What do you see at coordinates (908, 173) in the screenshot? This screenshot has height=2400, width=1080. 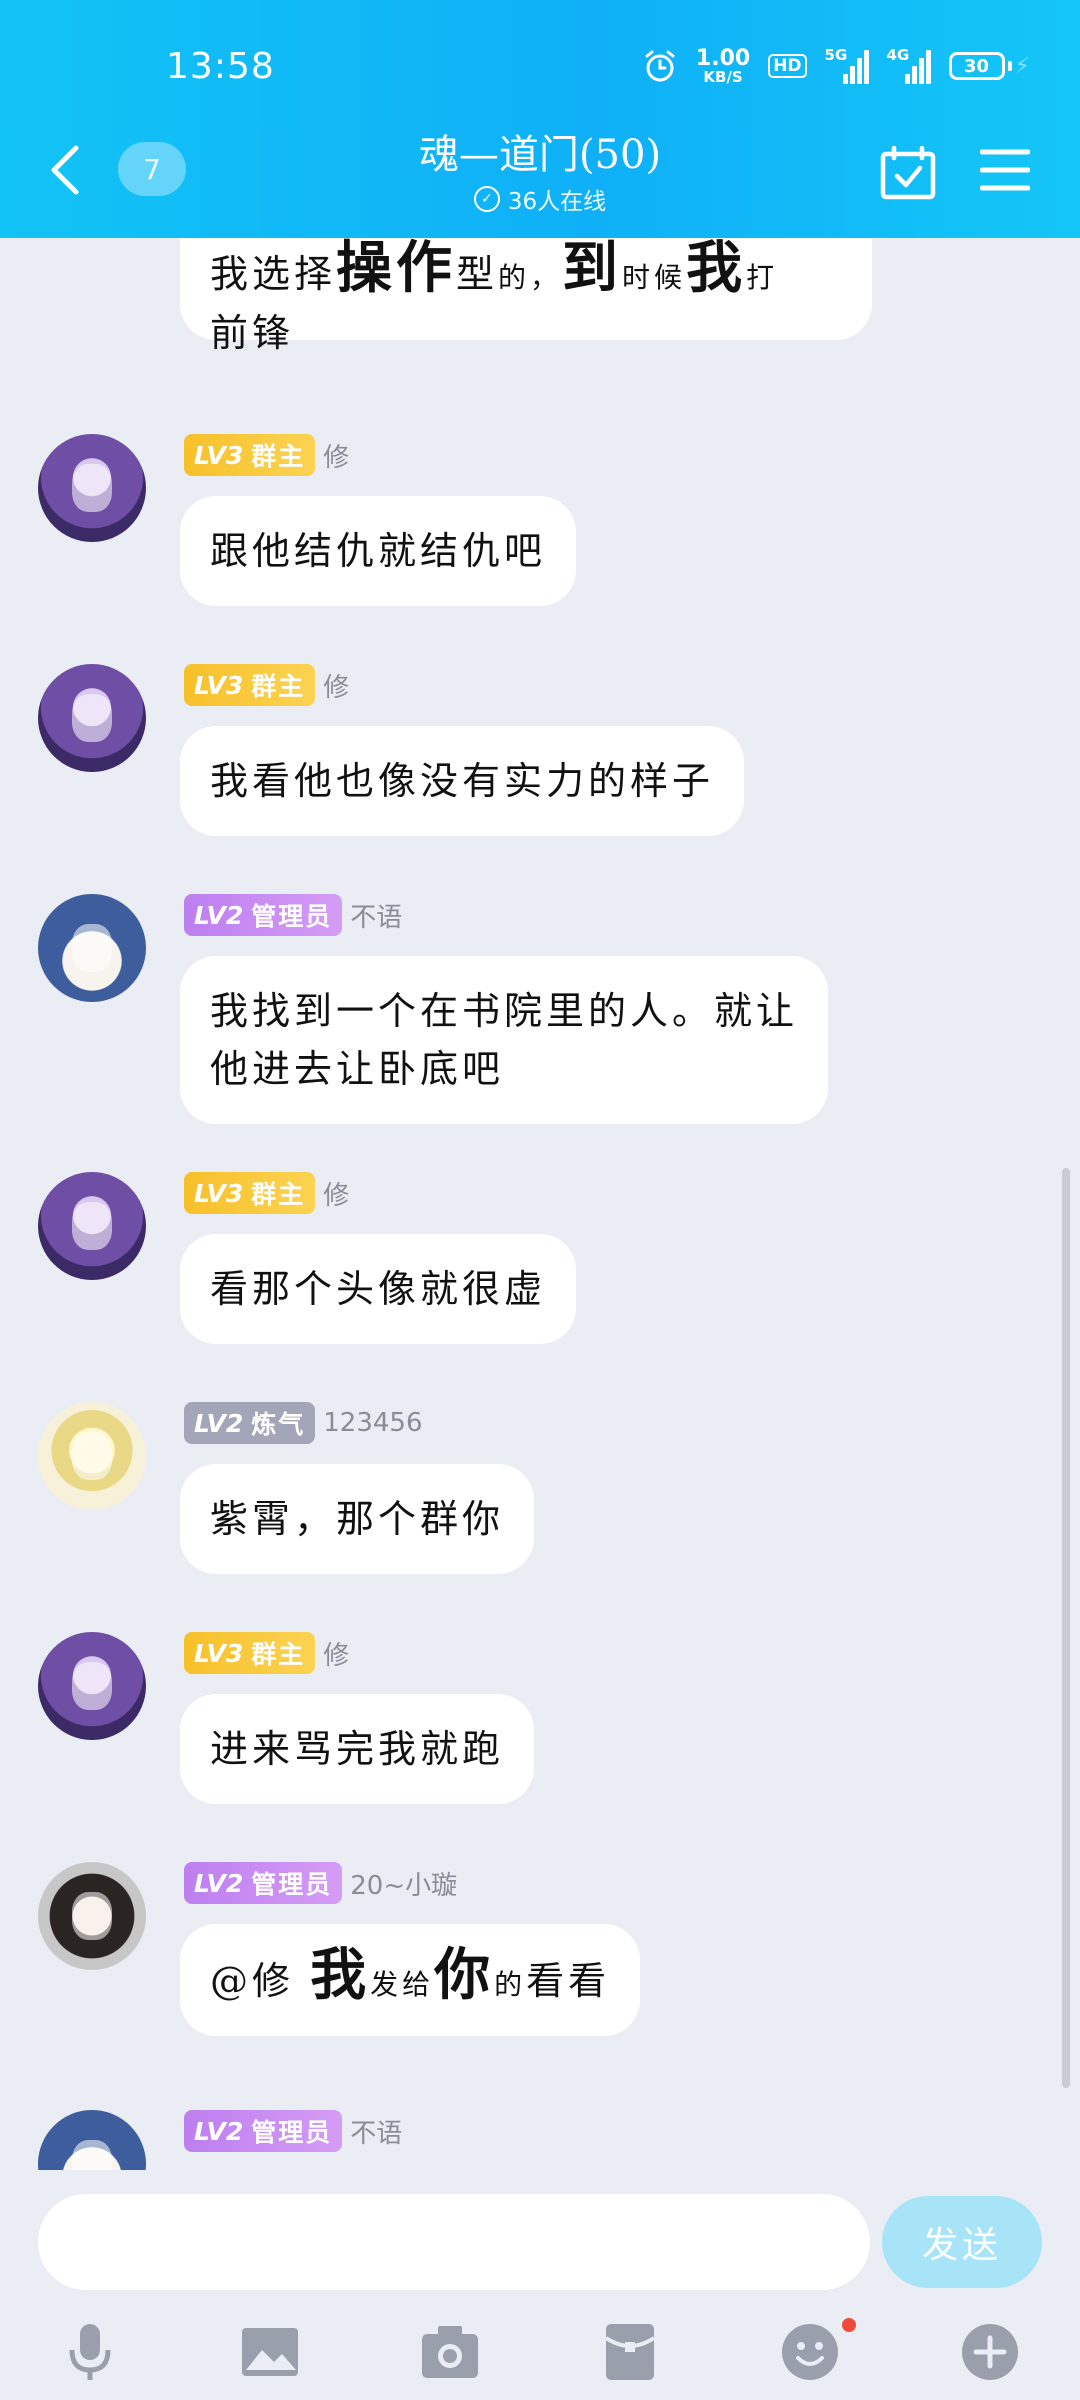 I see `calendar-check-icon` at bounding box center [908, 173].